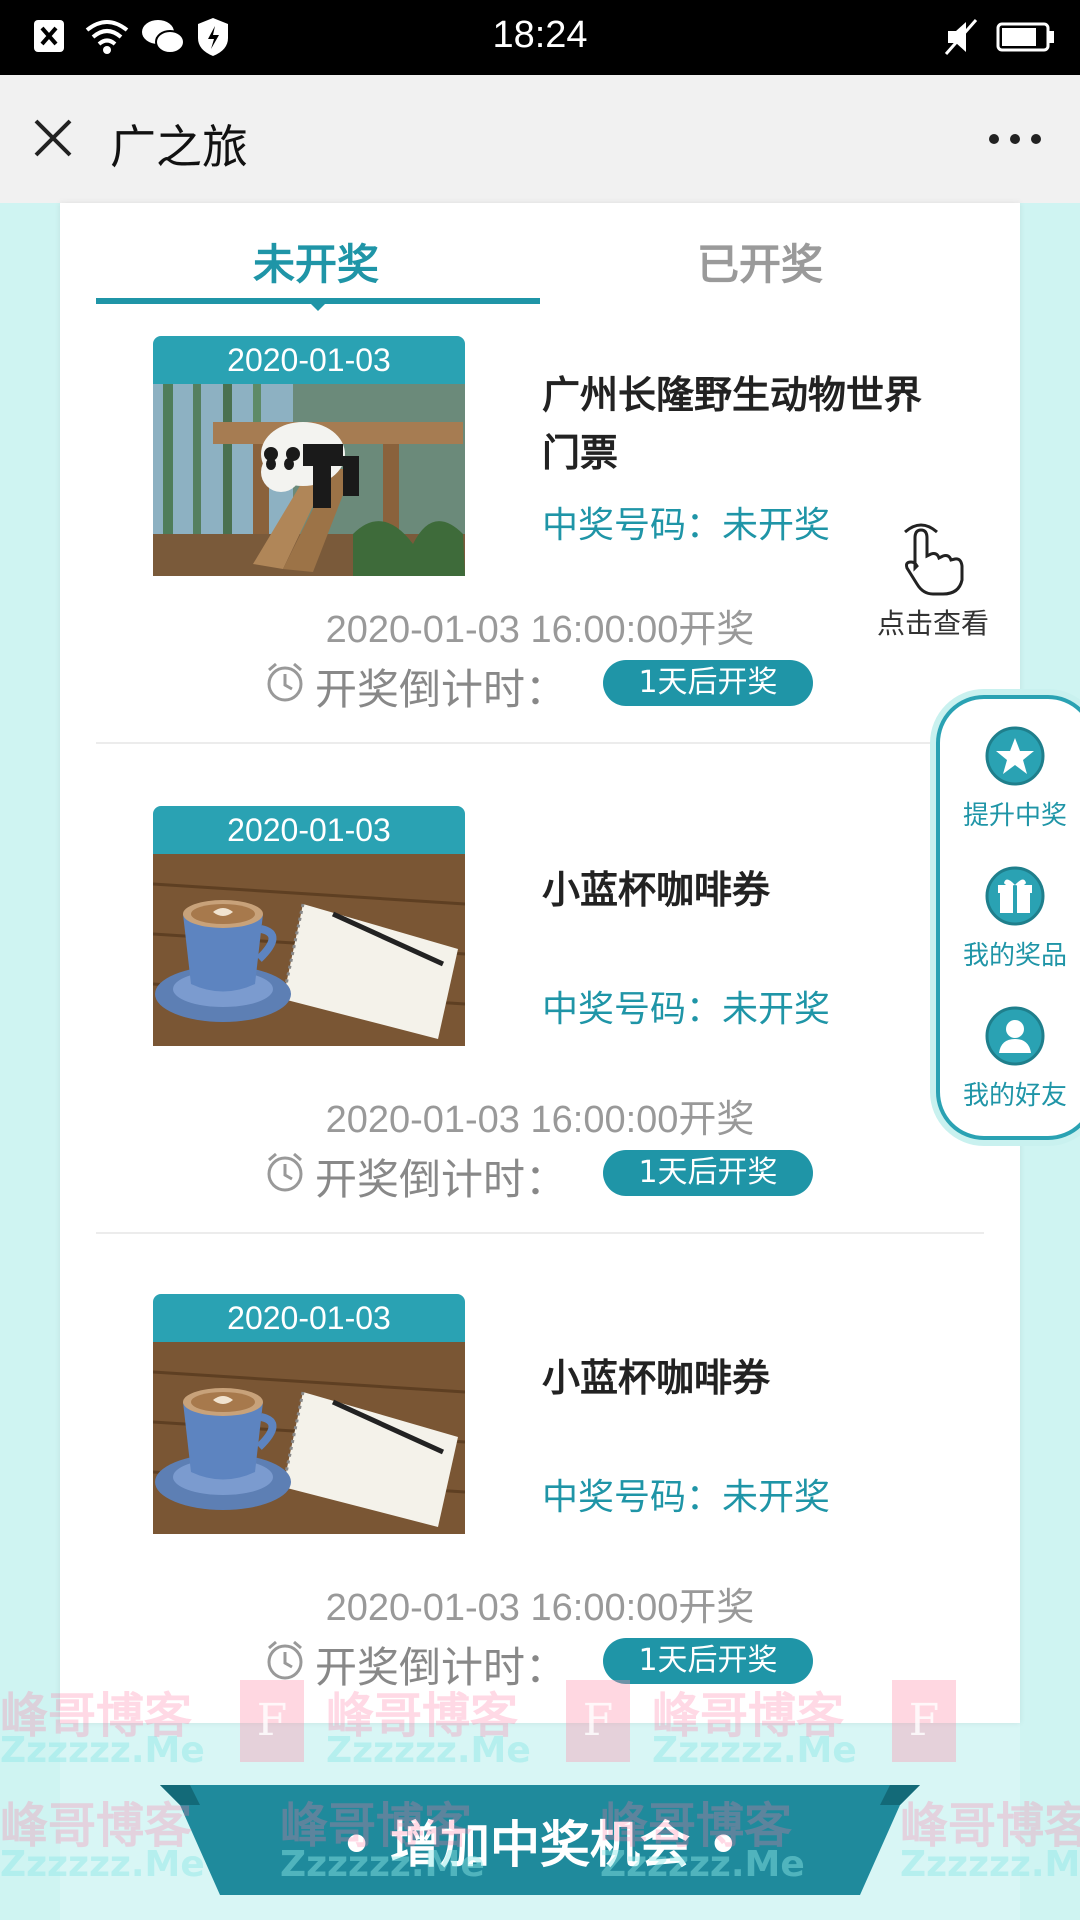 This screenshot has width=1080, height=1920. I want to click on close-icon, so click(53, 138).